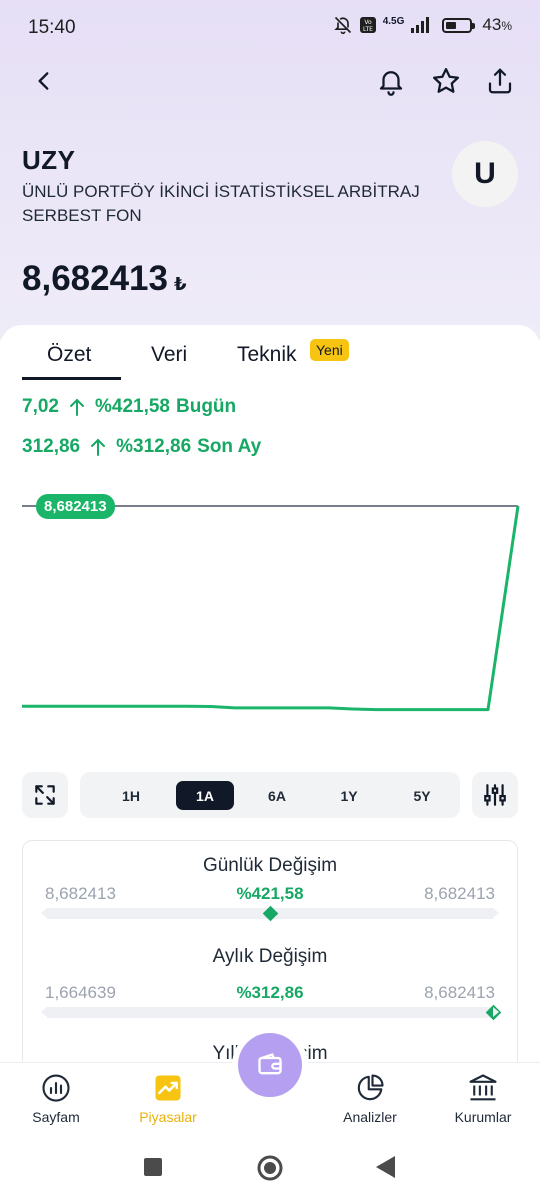 The width and height of the screenshot is (540, 1200). I want to click on stat-monthly-track, so click(271, 1012).